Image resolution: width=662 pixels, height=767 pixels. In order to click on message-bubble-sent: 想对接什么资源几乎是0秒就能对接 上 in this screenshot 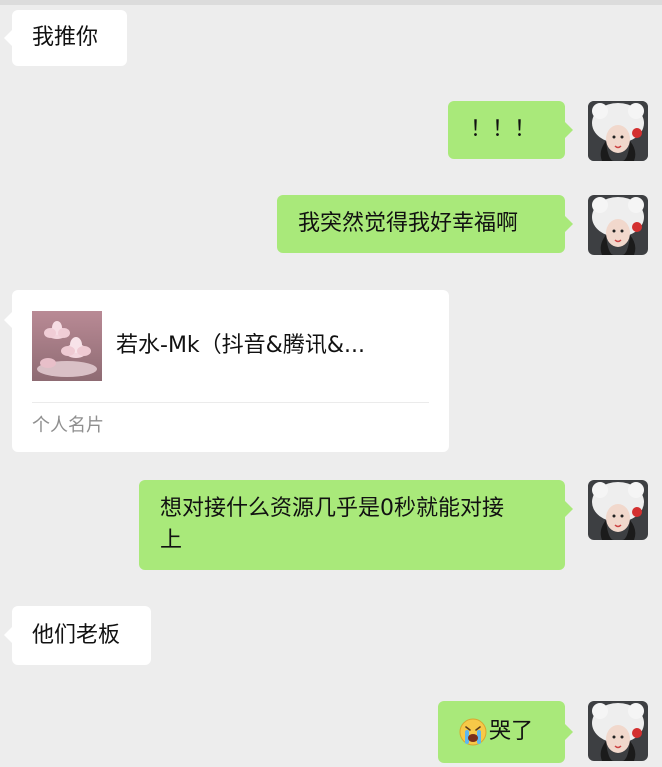, I will do `click(352, 525)`.